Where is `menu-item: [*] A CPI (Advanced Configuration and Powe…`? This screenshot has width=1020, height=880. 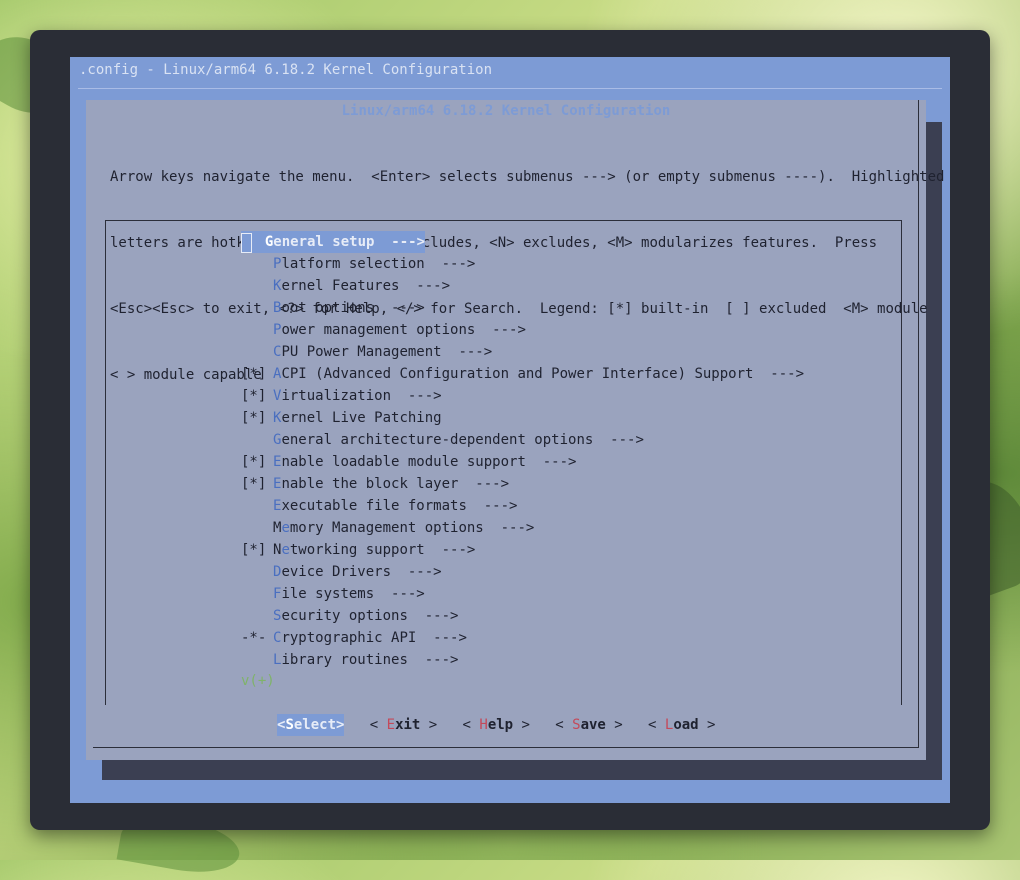
menu-item: [*] A CPI (Advanced Configuration and Powe… is located at coordinates (522, 374).